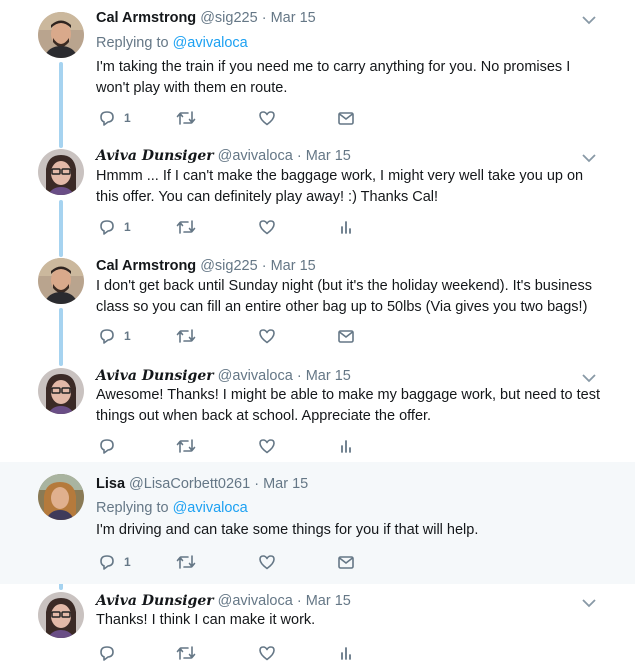 The width and height of the screenshot is (635, 670). I want to click on avatar-lisa-image, so click(61, 497).